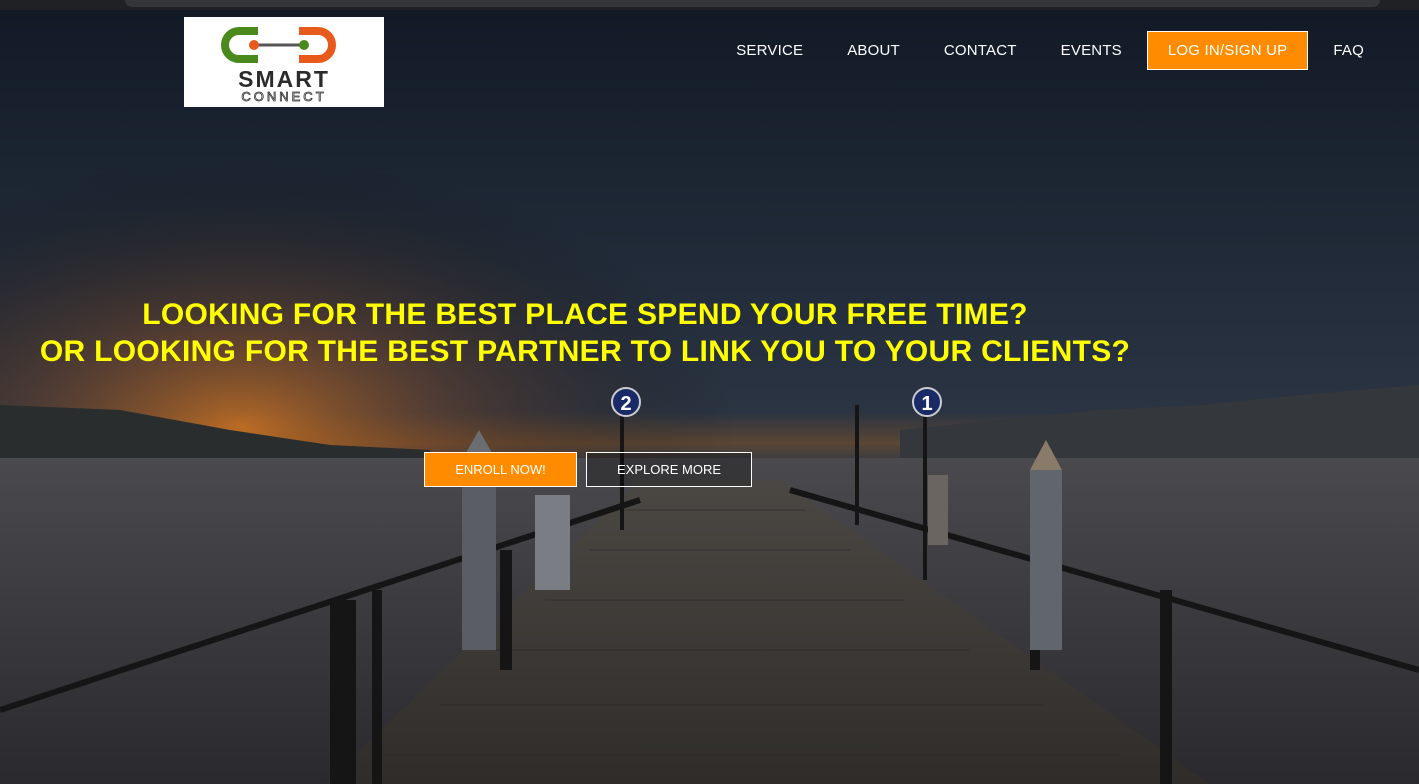 Image resolution: width=1419 pixels, height=784 pixels. Describe the element at coordinates (283, 96) in the screenshot. I see `logo-wordmark-connect: CONNECT` at that location.